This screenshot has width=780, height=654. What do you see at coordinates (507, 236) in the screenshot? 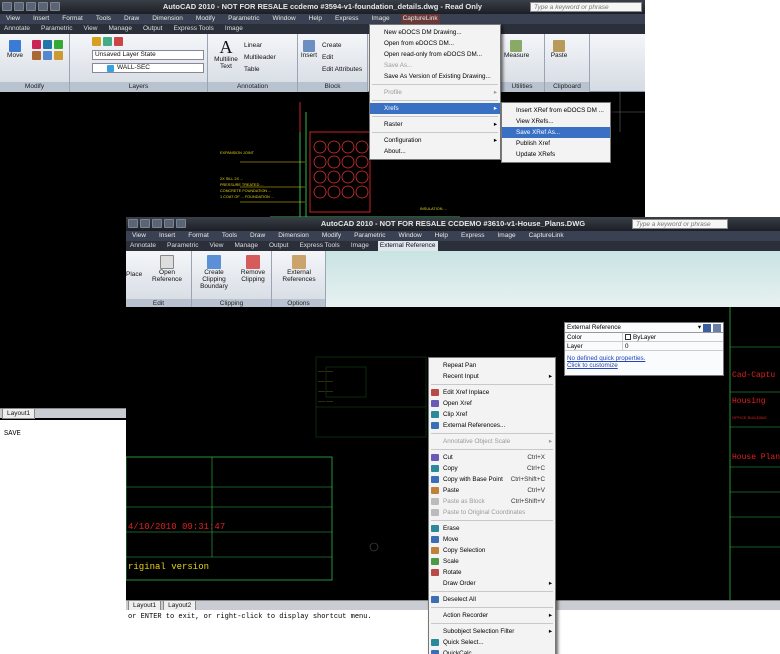
I see `menu-image: Image` at bounding box center [507, 236].